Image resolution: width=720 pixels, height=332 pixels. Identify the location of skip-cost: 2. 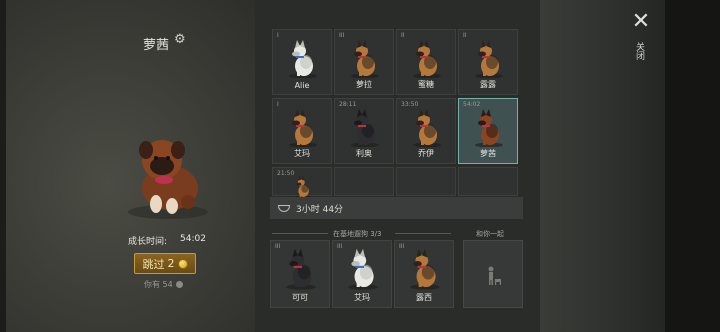
(171, 263).